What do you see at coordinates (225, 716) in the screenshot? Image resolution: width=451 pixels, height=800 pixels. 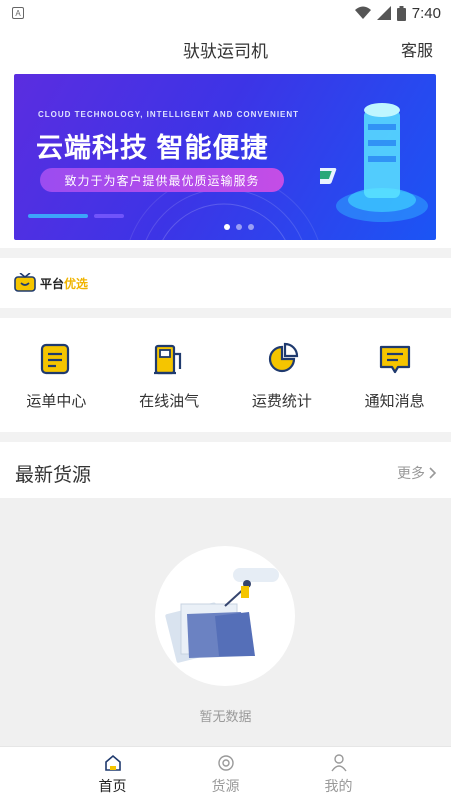 I see `empty-text: 暂无数据` at bounding box center [225, 716].